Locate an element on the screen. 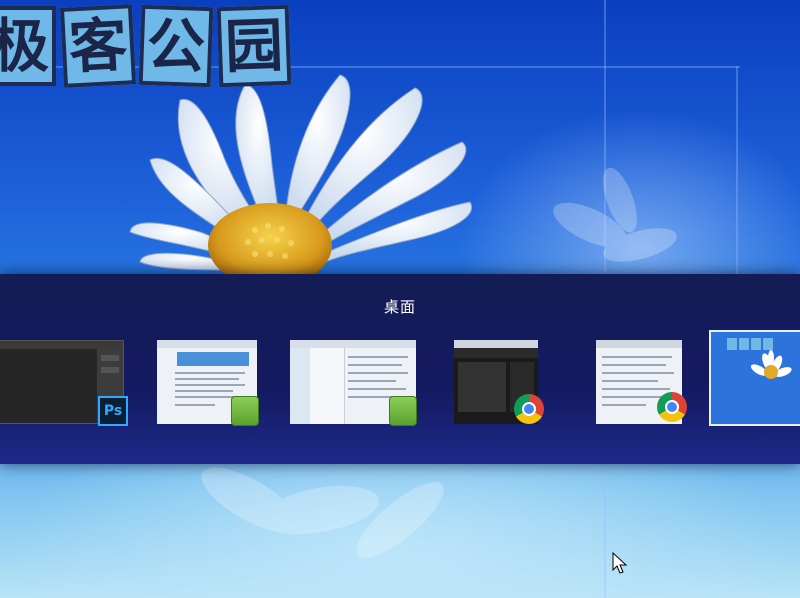  site-logo: 极 客 公 园 is located at coordinates (162, 50).